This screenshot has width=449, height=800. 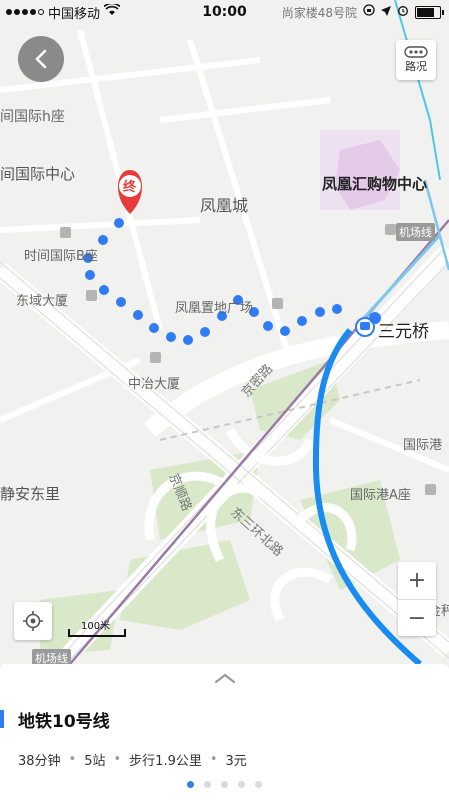 What do you see at coordinates (130, 187) in the screenshot?
I see `end-marker-label: 终` at bounding box center [130, 187].